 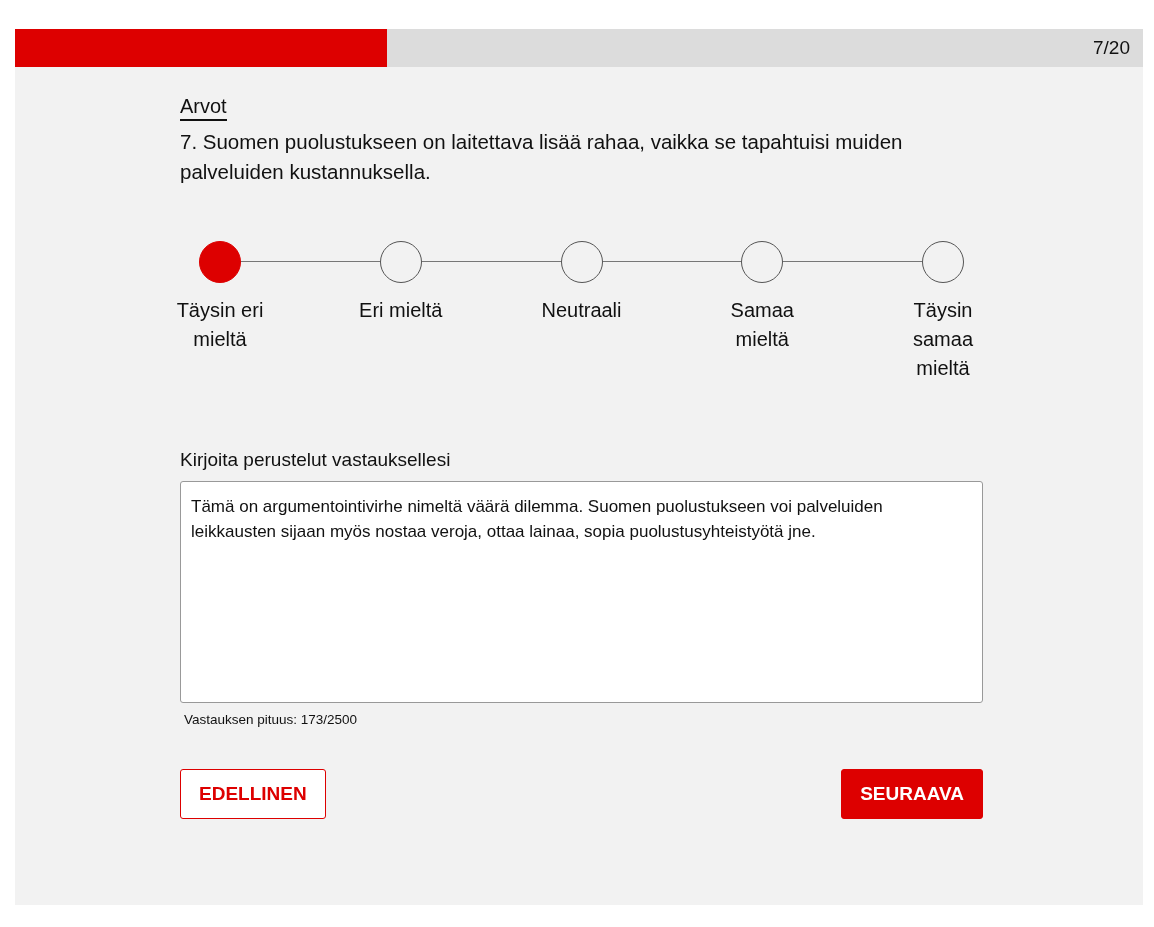 What do you see at coordinates (1112, 48) in the screenshot?
I see `progress-counter: 7/20` at bounding box center [1112, 48].